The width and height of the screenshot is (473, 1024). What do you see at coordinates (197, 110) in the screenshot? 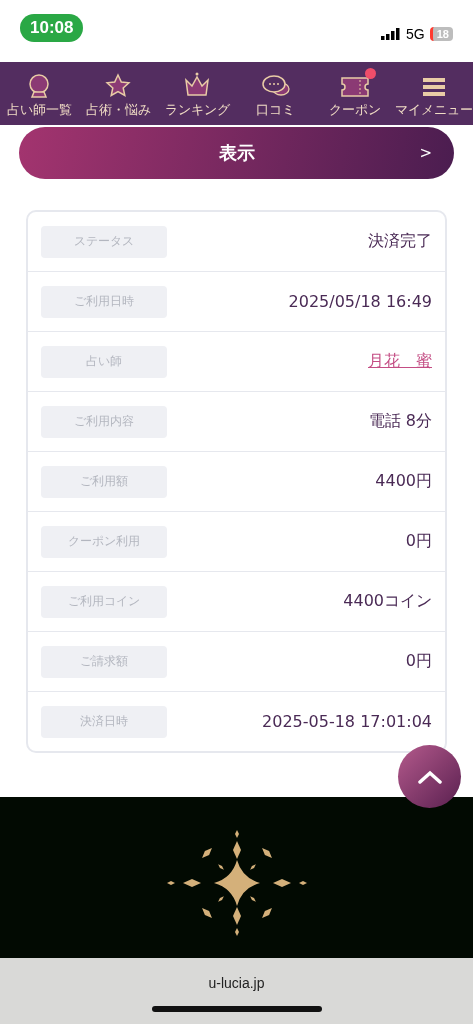
I see `nav-item: ランキング` at bounding box center [197, 110].